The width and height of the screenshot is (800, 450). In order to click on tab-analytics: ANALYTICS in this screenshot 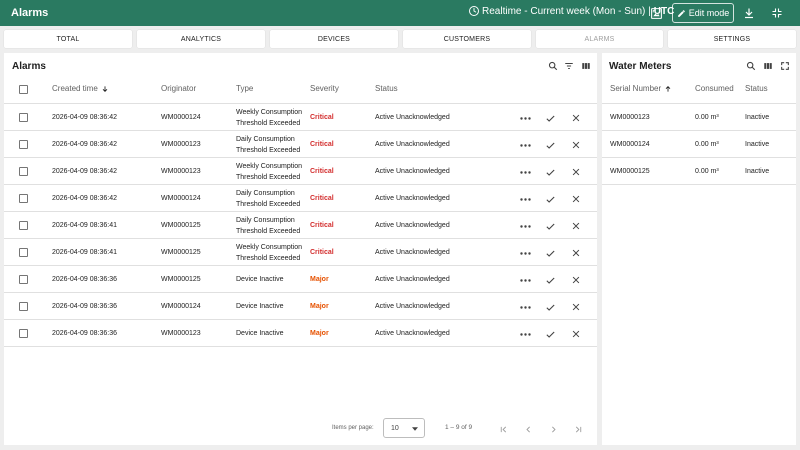, I will do `click(201, 39)`.